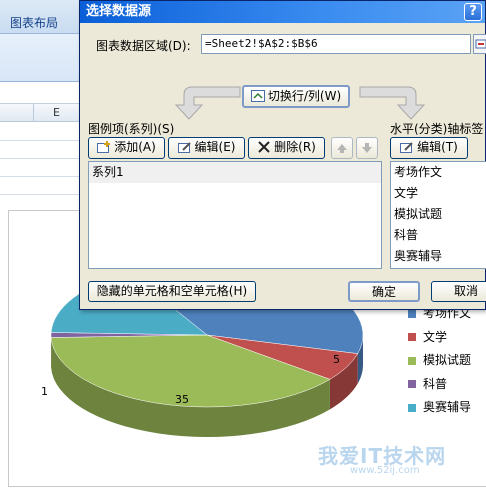  I want to click on legend-item-moni: 模拟试题, so click(439, 361).